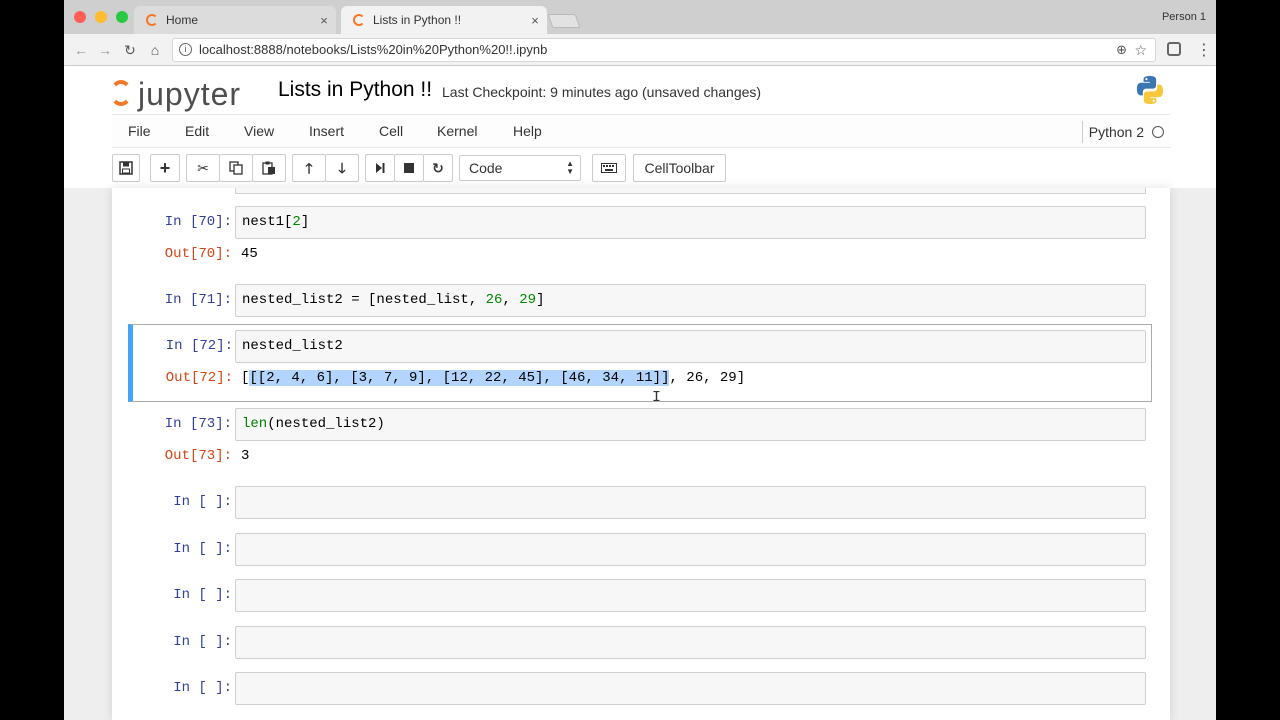 The image size is (1280, 720). I want to click on input-prompt: In [73]:, so click(198, 424).